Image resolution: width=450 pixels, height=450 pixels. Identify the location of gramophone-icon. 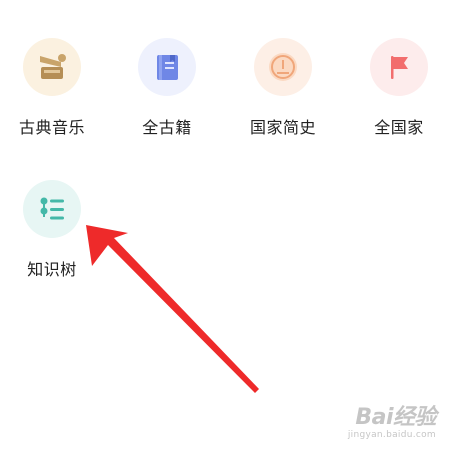
(52, 67).